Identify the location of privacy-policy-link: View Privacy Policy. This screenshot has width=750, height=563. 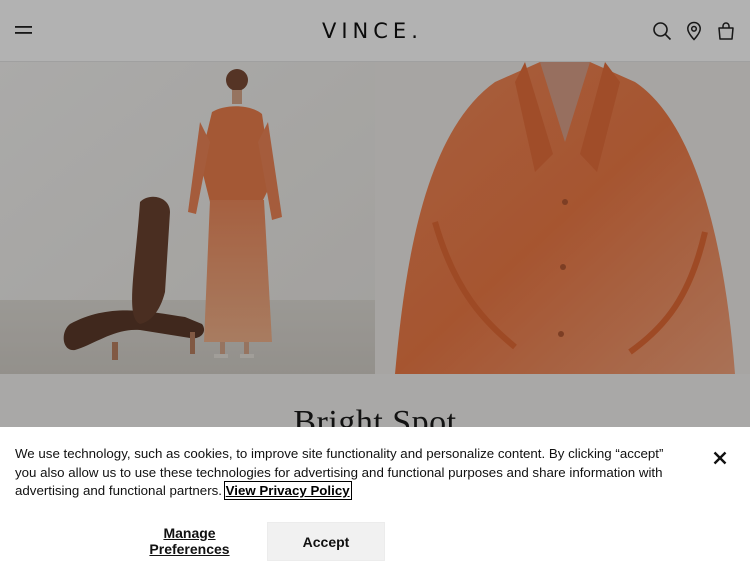
(287, 490).